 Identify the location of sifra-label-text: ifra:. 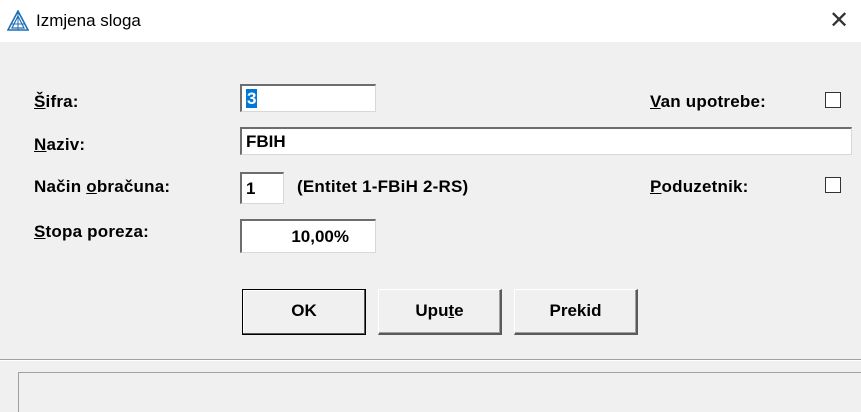
(62, 101).